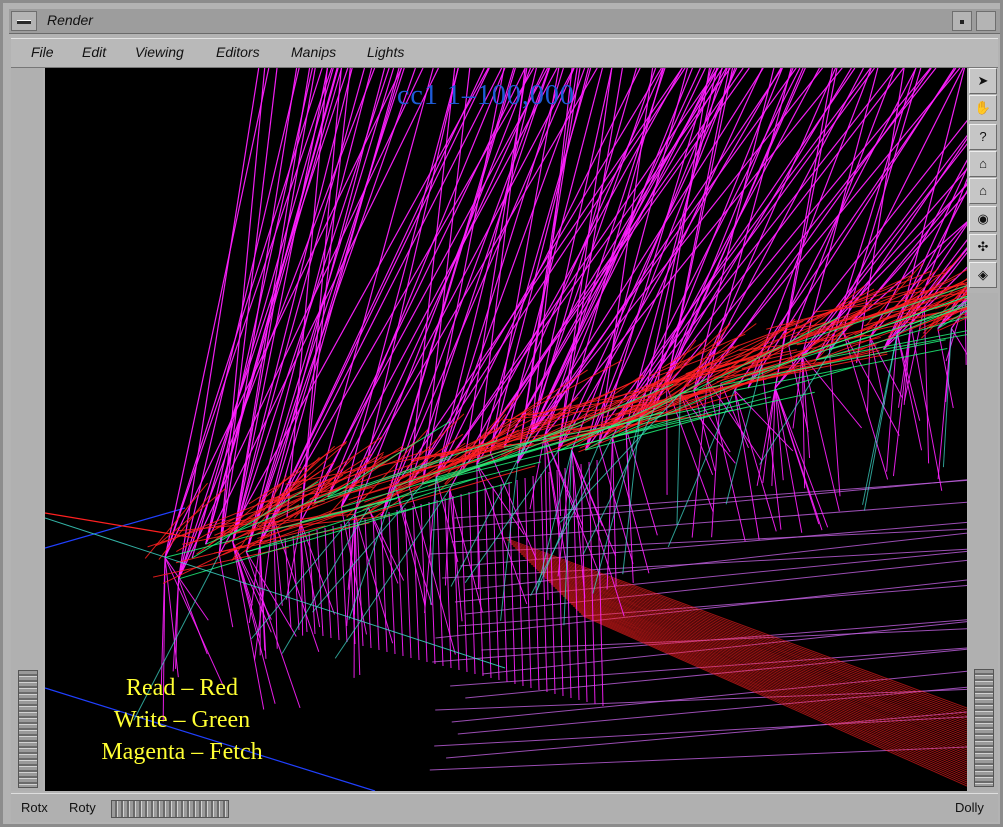  Describe the element at coordinates (983, 247) in the screenshot. I see `seek-icon: ✣` at that location.